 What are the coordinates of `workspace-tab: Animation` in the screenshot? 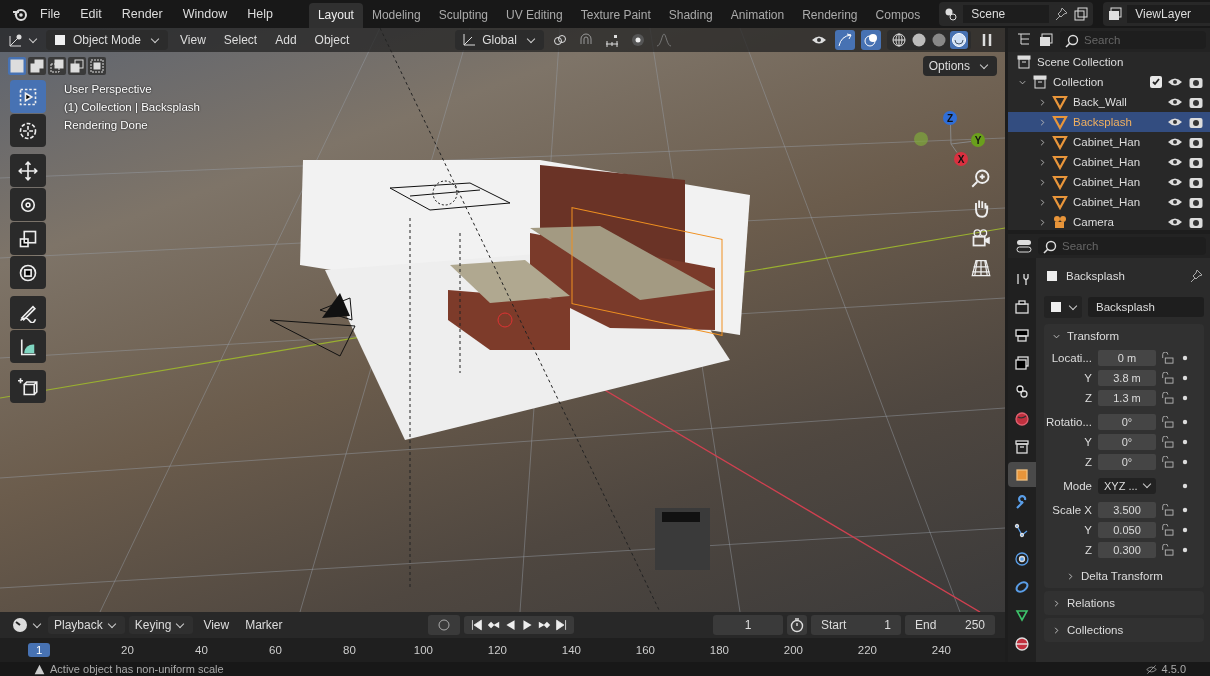 It's located at (757, 15).